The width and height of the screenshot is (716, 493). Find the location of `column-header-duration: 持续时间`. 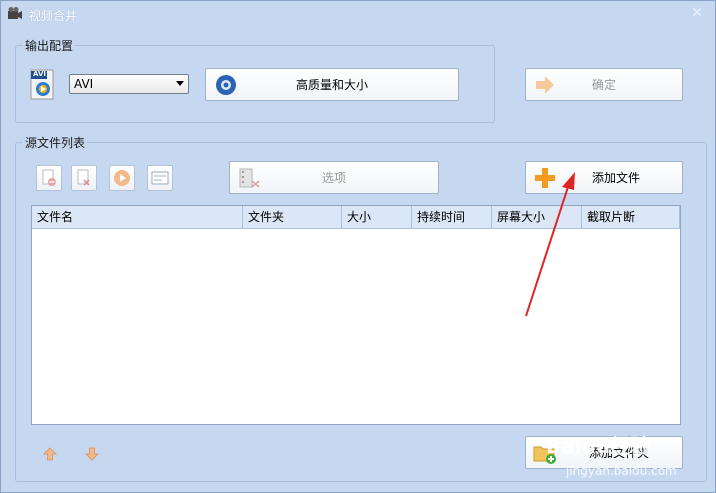

column-header-duration: 持续时间 is located at coordinates (452, 217).